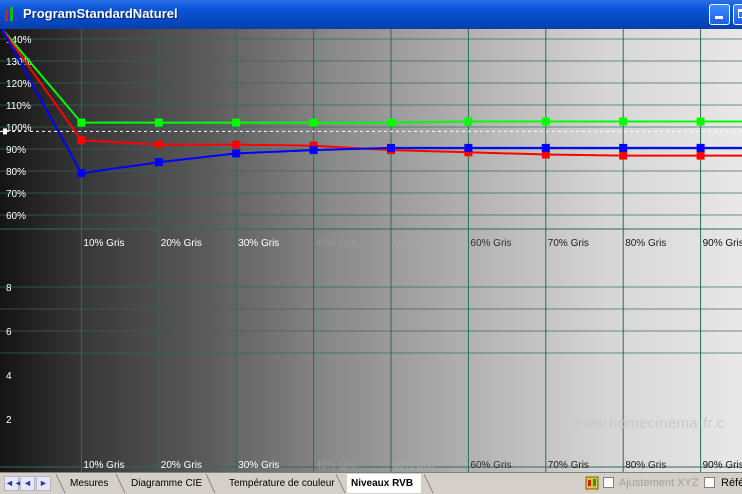 Image resolution: width=742 pixels, height=494 pixels. What do you see at coordinates (16, 216) in the screenshot?
I see `y-tick-label: 60%` at bounding box center [16, 216].